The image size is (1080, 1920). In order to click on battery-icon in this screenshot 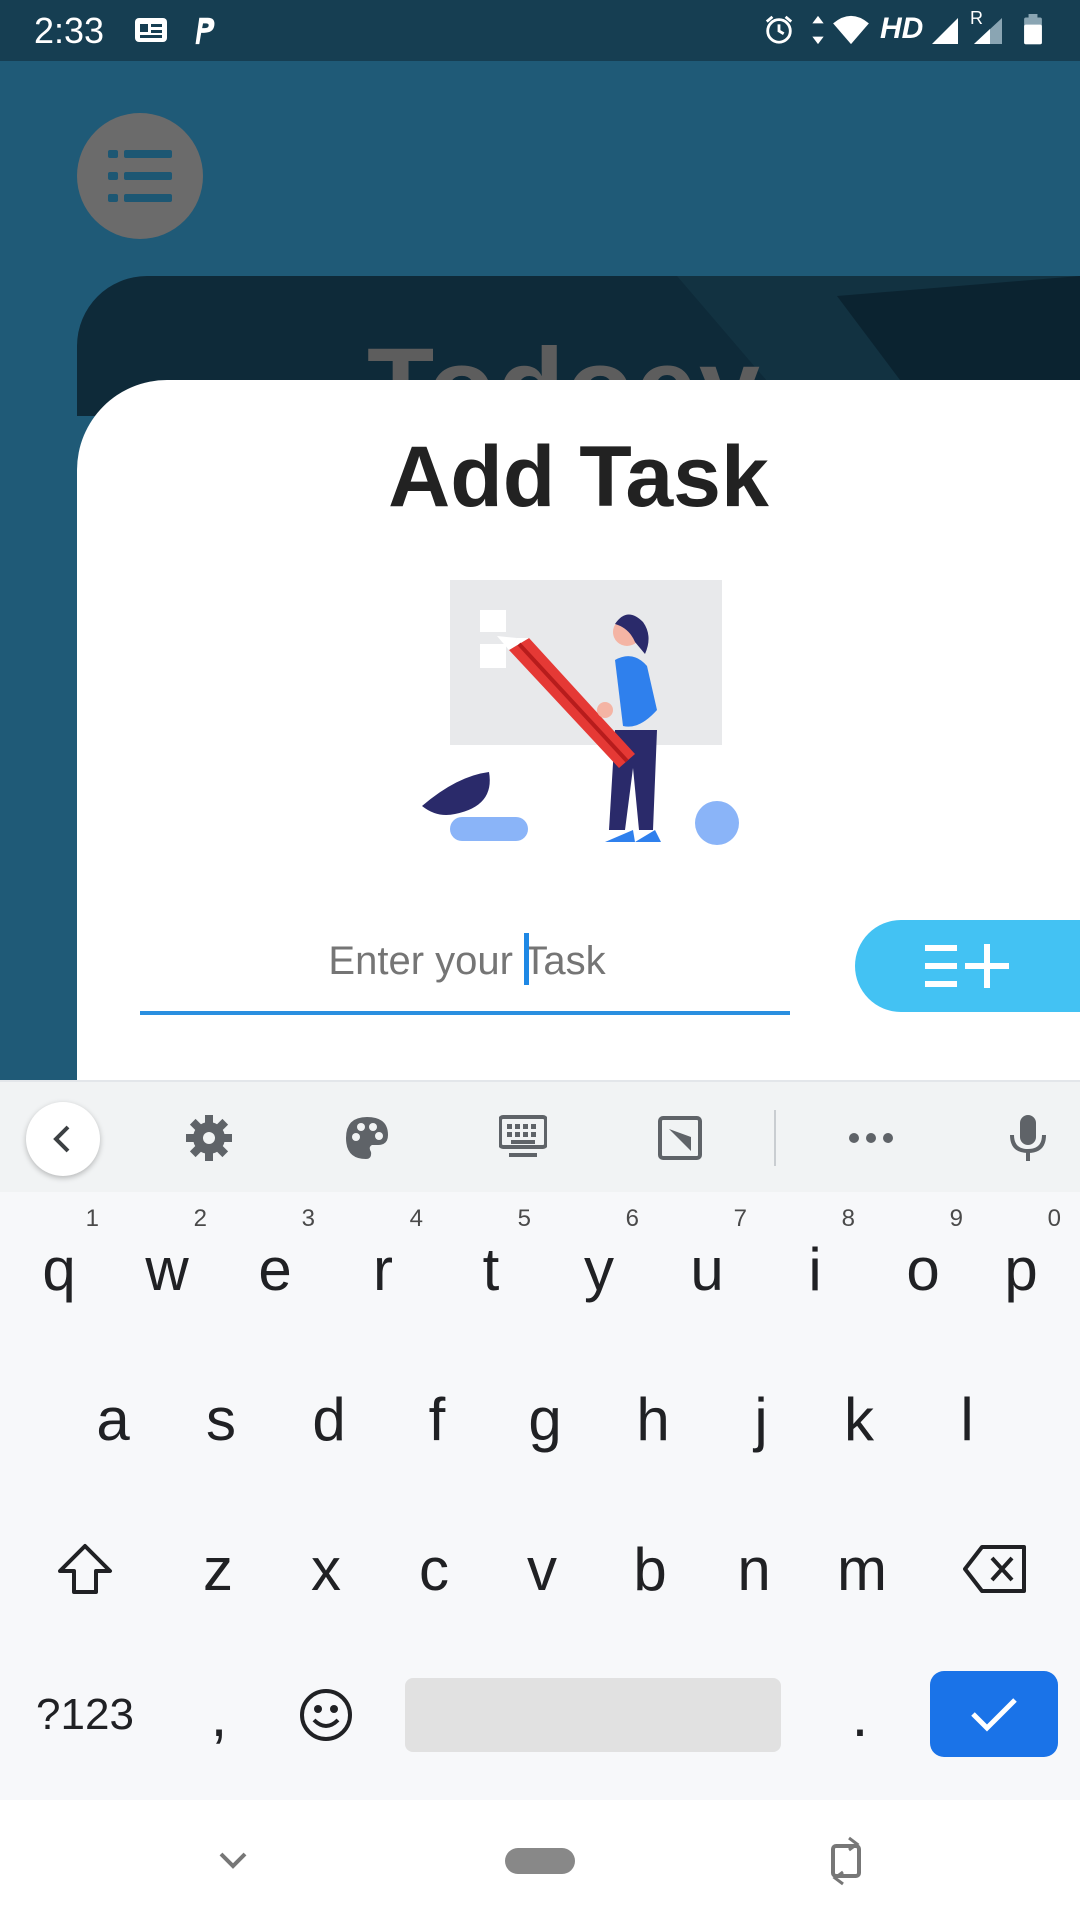, I will do `click(1033, 29)`.